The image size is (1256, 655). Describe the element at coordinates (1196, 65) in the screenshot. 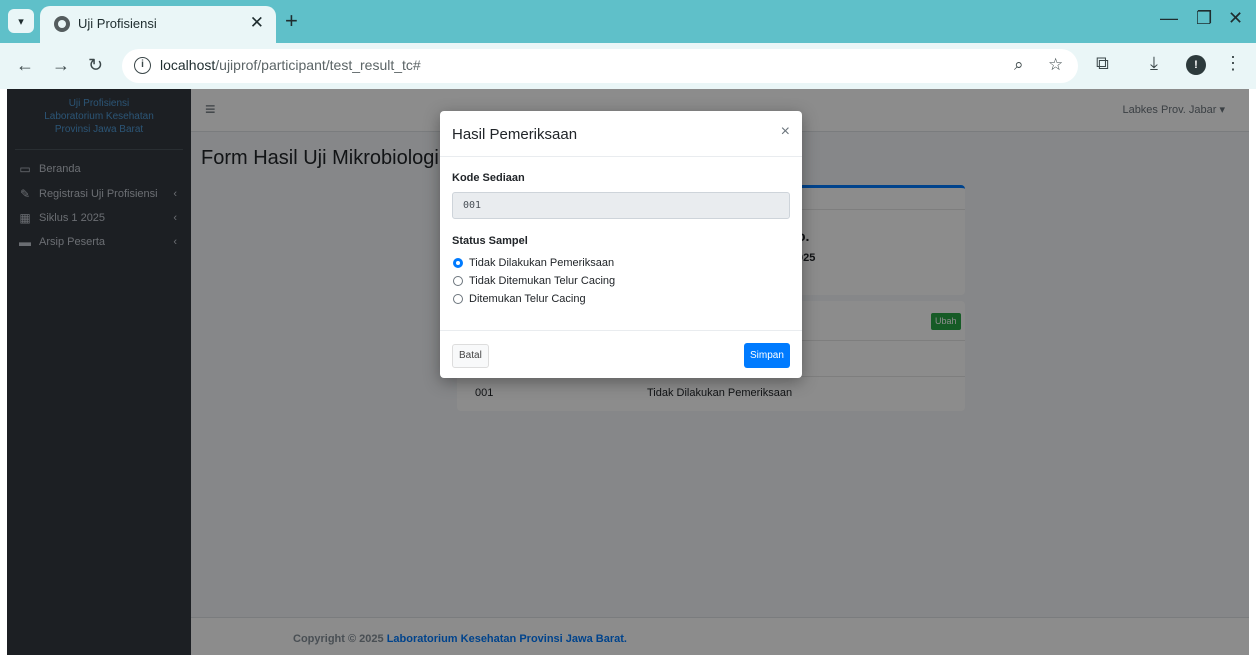

I see `profile-icon: !` at that location.